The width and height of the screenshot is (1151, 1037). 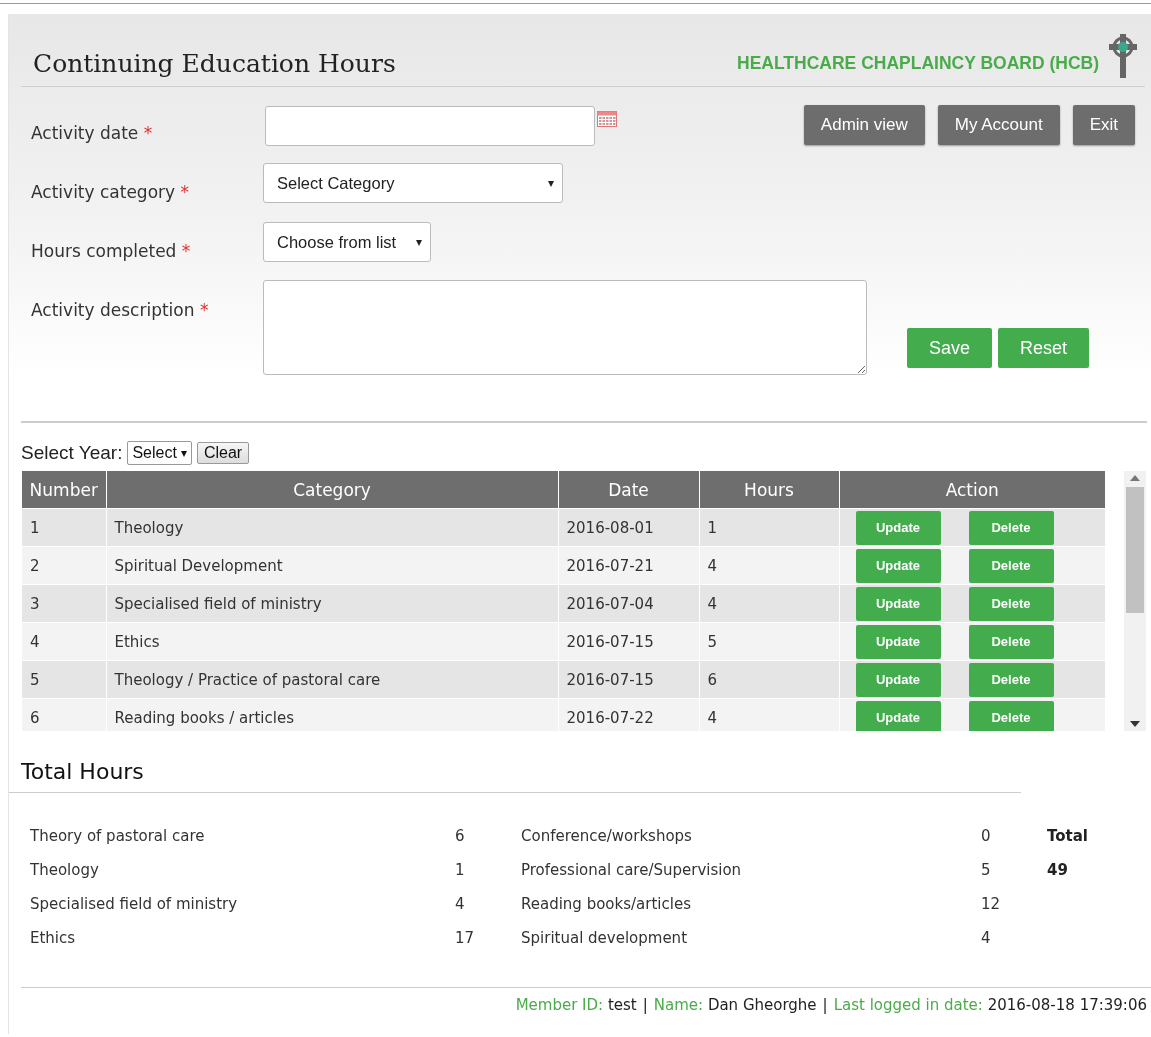 I want to click on field-label: Hours completed *, so click(x=111, y=250).